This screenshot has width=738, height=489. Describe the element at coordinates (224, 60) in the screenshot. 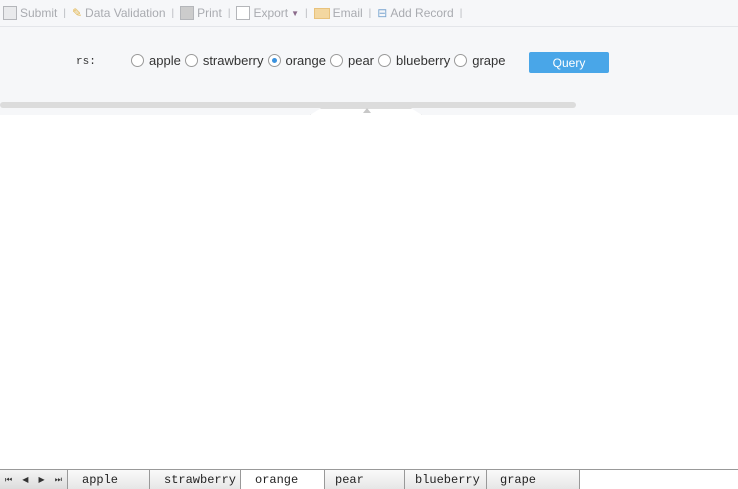

I see `radio-strawberry: strawberry` at that location.